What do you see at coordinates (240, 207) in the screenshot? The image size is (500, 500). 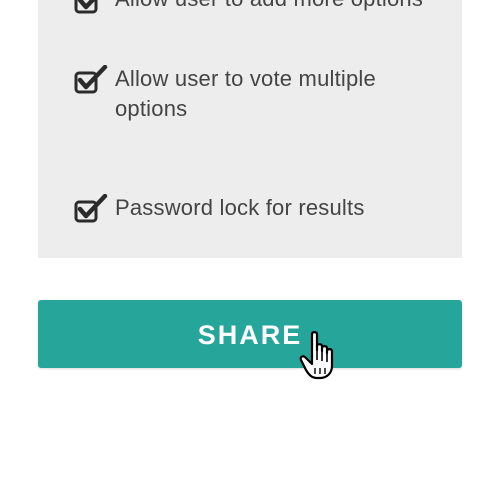 I see `option-label: Password lock for results` at bounding box center [240, 207].